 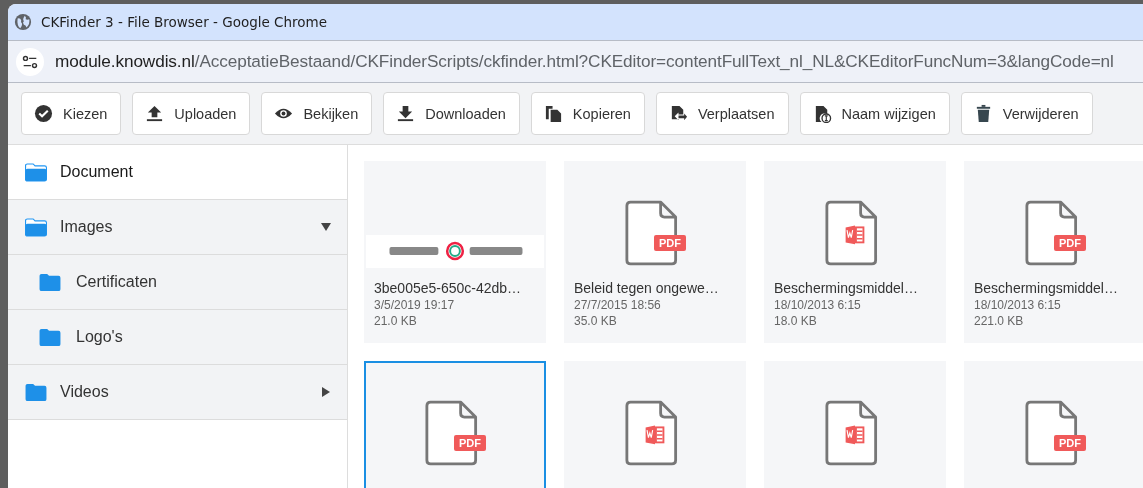 What do you see at coordinates (455, 252) in the screenshot?
I see `file-card: 3be005e5-650c-42db… 3/5/2019 19:17 21.0 KB` at bounding box center [455, 252].